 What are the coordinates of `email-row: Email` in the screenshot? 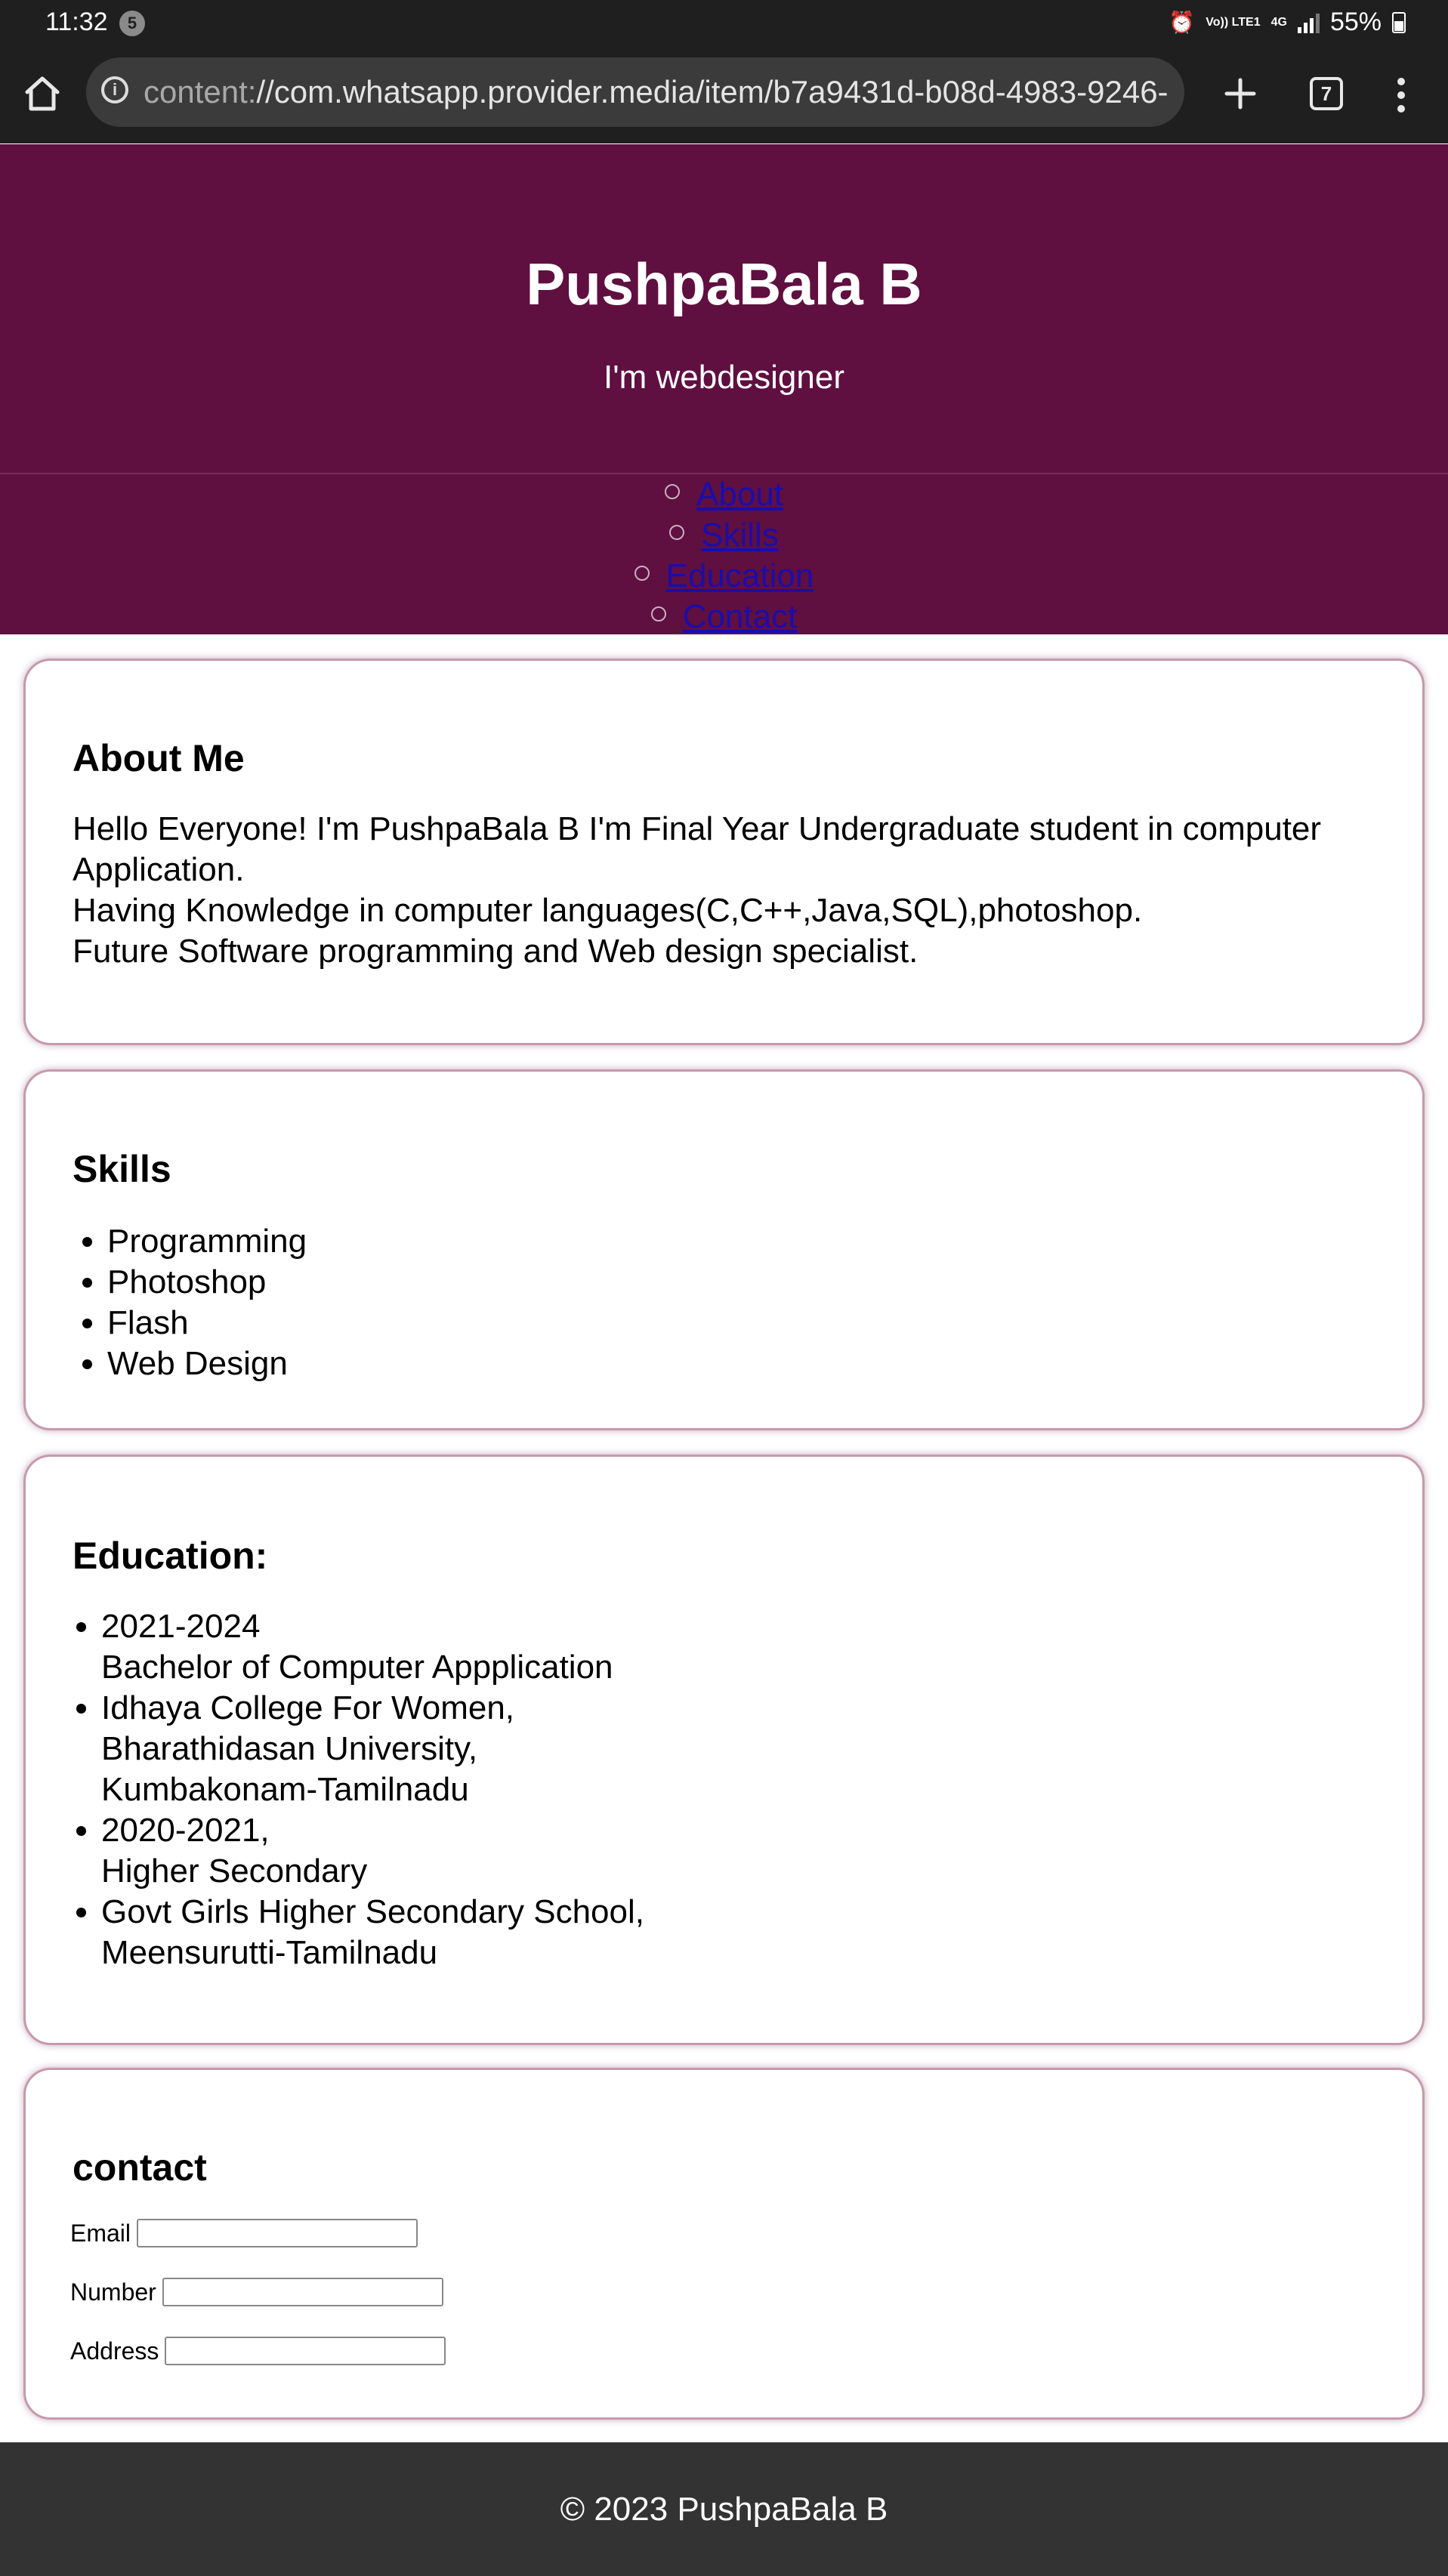 It's located at (244, 2233).